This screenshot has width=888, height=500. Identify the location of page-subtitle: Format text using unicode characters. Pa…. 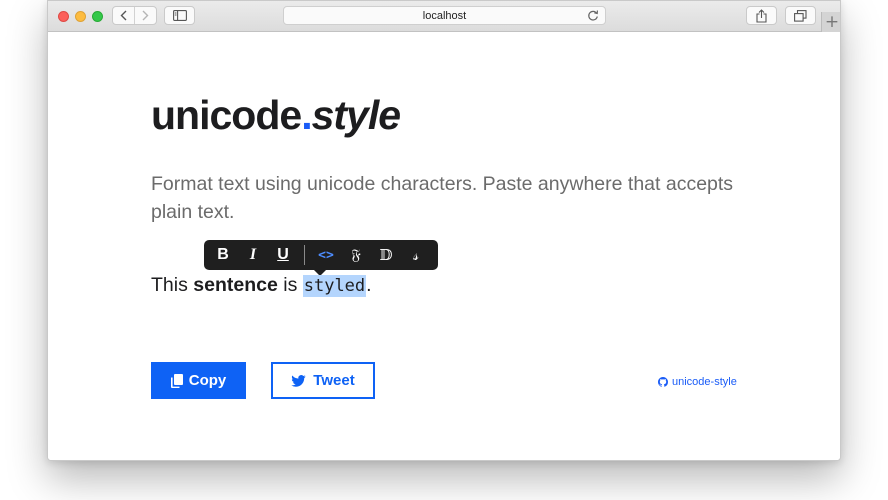
(442, 198).